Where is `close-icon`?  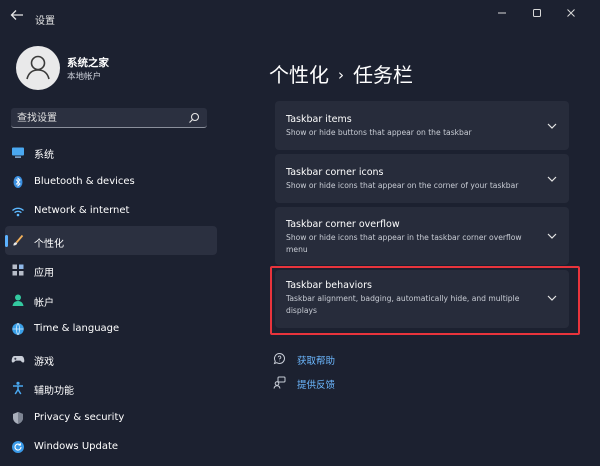 close-icon is located at coordinates (571, 13).